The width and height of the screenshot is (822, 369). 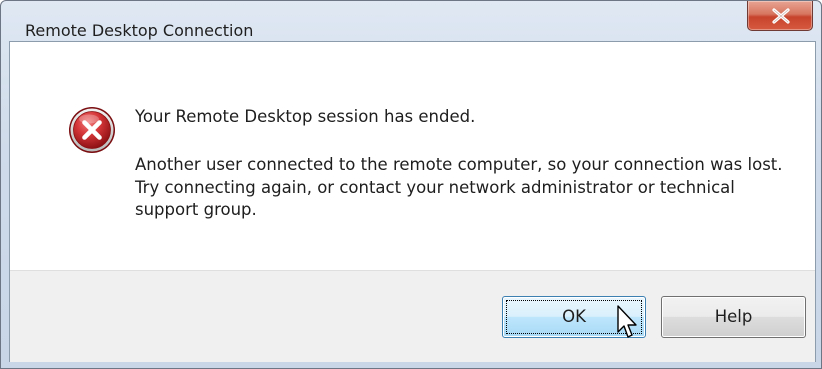 I want to click on close-icon, so click(x=781, y=16).